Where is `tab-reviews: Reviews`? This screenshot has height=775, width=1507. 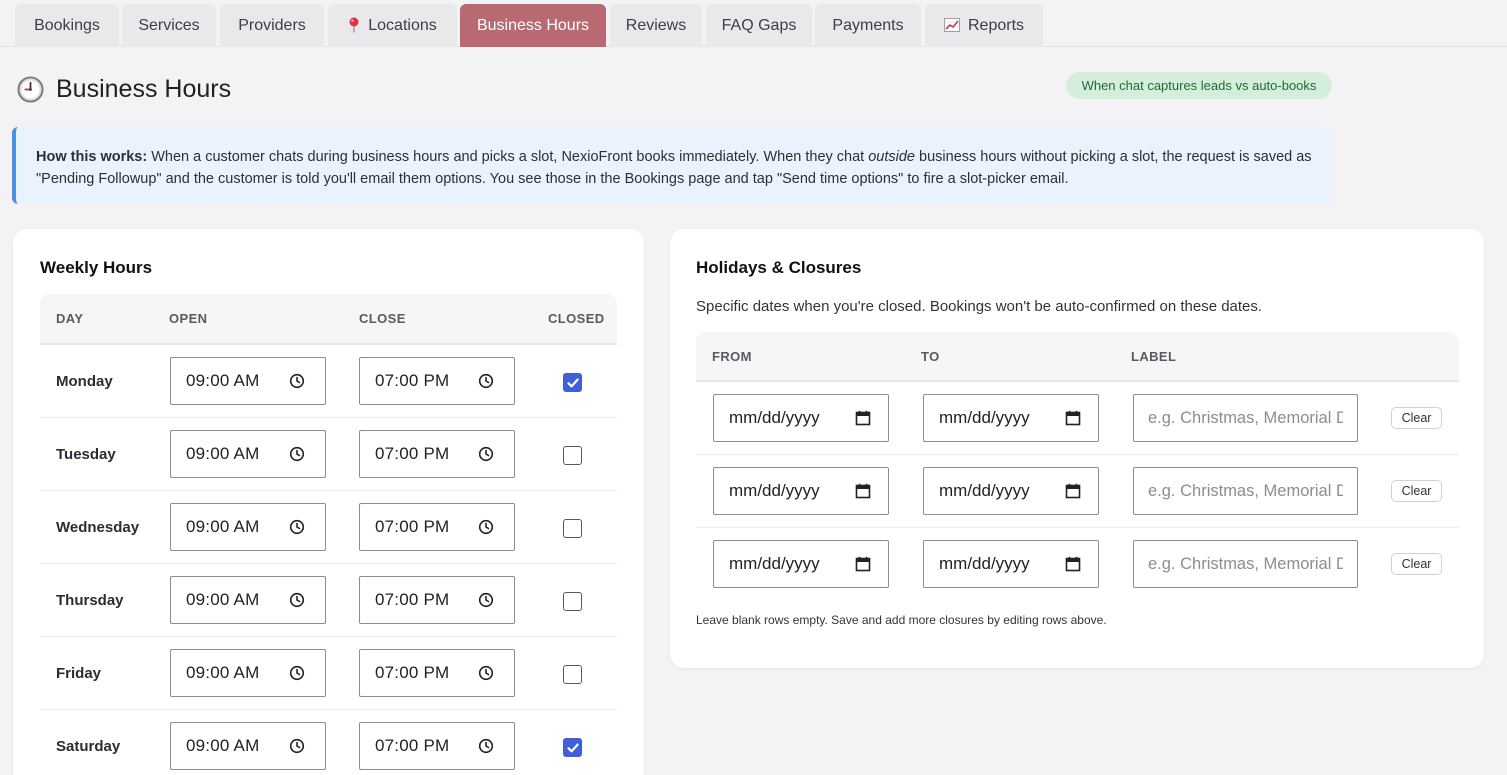 tab-reviews: Reviews is located at coordinates (656, 25).